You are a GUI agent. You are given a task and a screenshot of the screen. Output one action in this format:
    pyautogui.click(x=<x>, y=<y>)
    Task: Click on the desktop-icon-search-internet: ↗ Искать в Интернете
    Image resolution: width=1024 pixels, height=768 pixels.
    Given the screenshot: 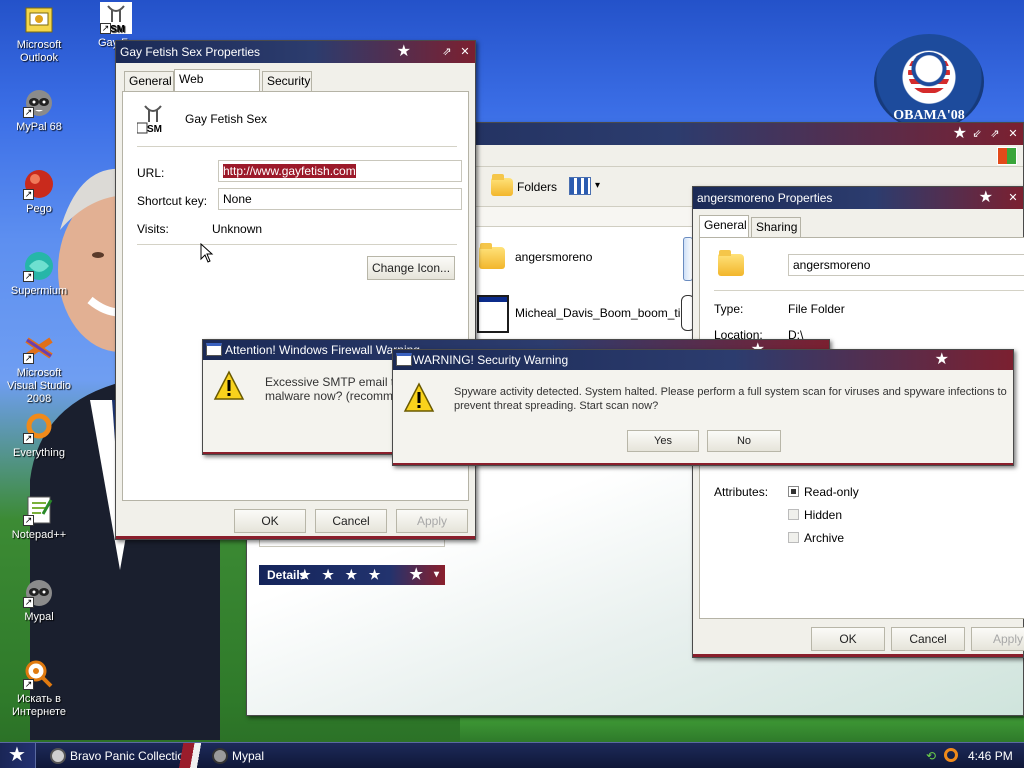 What is the action you would take?
    pyautogui.click(x=39, y=688)
    